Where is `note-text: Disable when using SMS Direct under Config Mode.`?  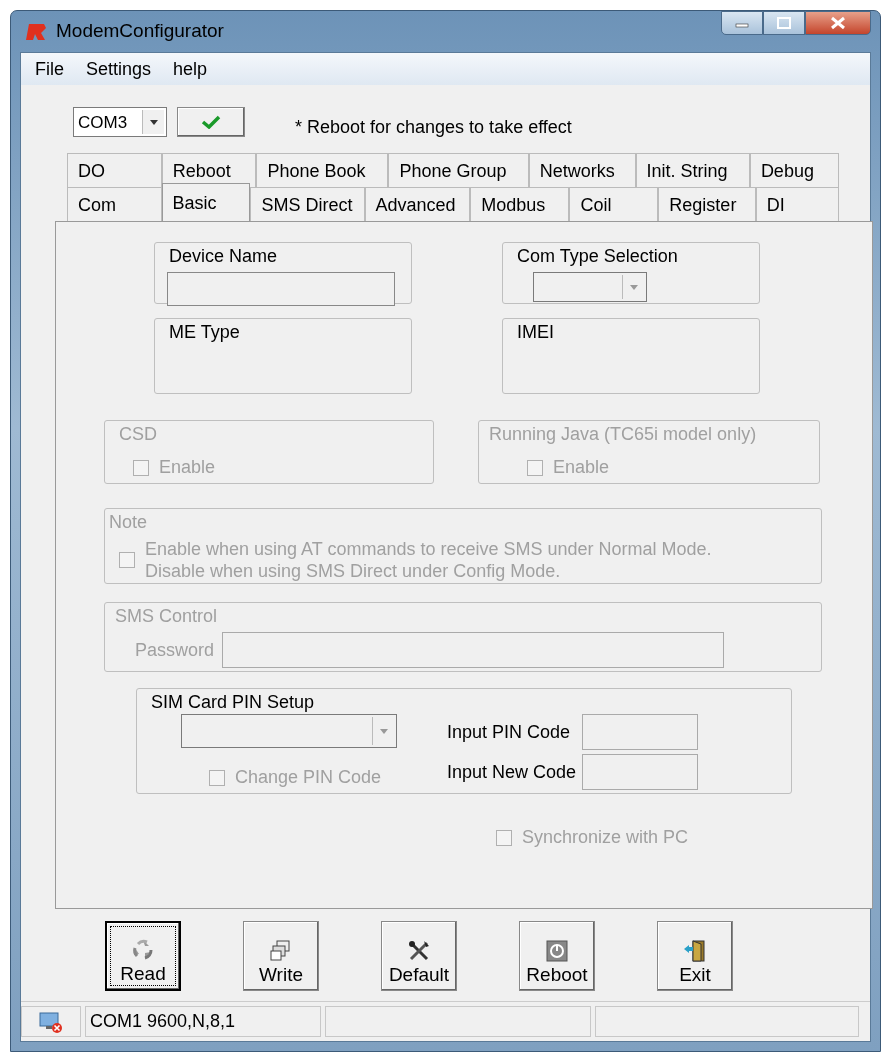
note-text: Disable when using SMS Direct under Config Mode. is located at coordinates (353, 571).